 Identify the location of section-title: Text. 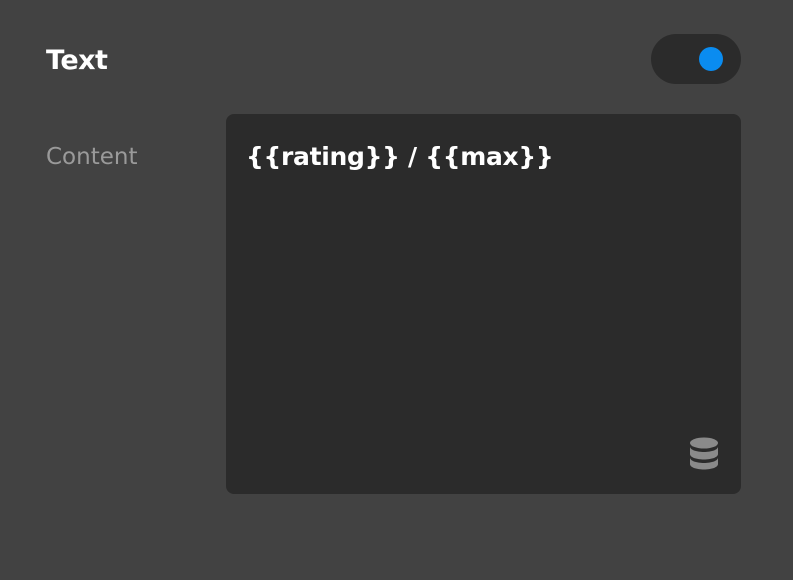
(77, 60).